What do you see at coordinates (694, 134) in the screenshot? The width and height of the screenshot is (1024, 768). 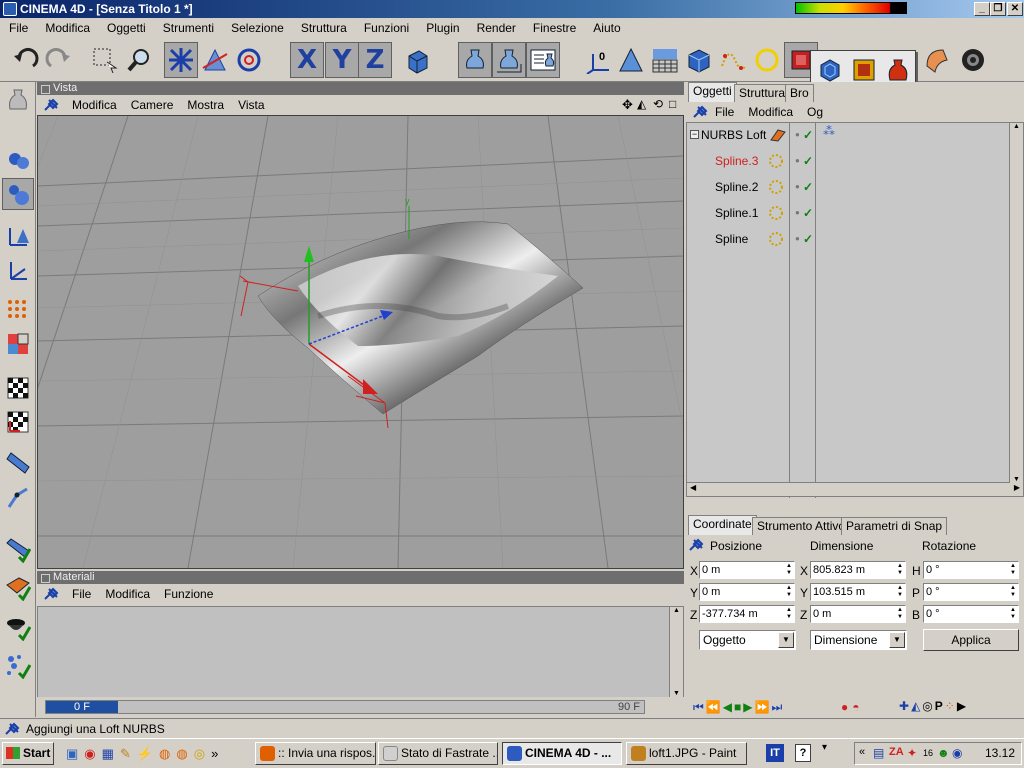 I see `collapse-icon: −` at bounding box center [694, 134].